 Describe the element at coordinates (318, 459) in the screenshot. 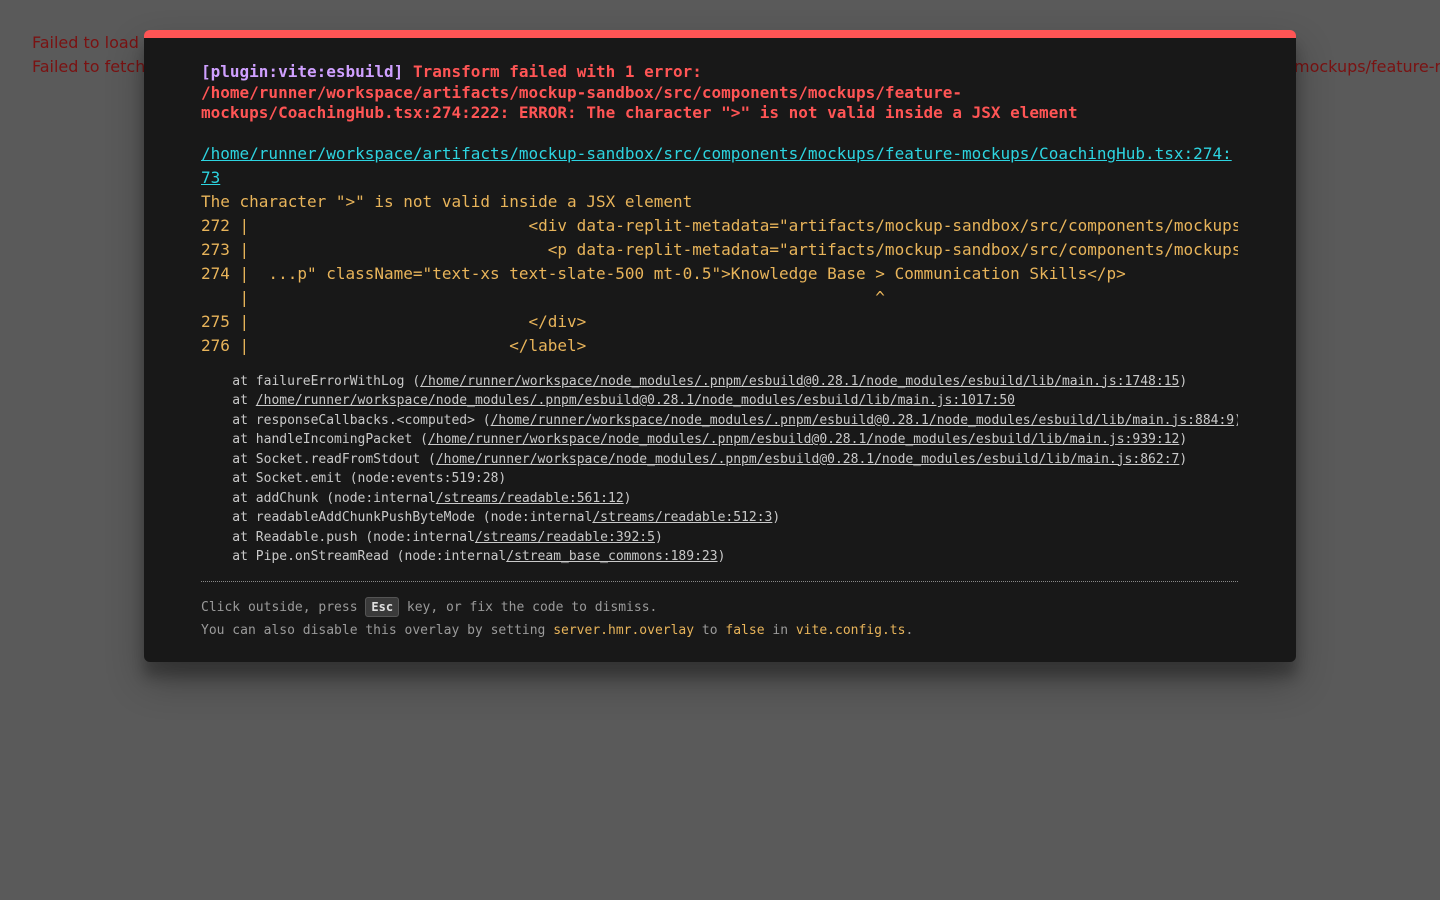

I see `stack-frame-text: at Socket.readFromStdout (` at that location.